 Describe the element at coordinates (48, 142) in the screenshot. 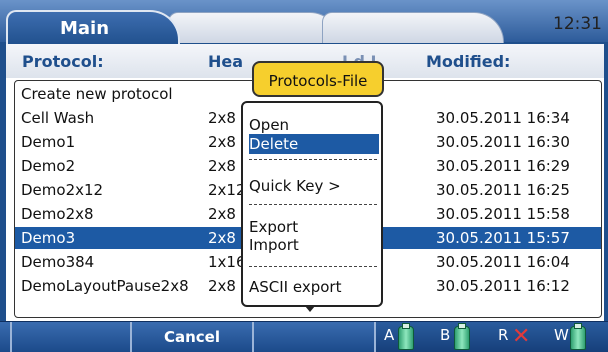

I see `protocol-name: Demo1` at that location.